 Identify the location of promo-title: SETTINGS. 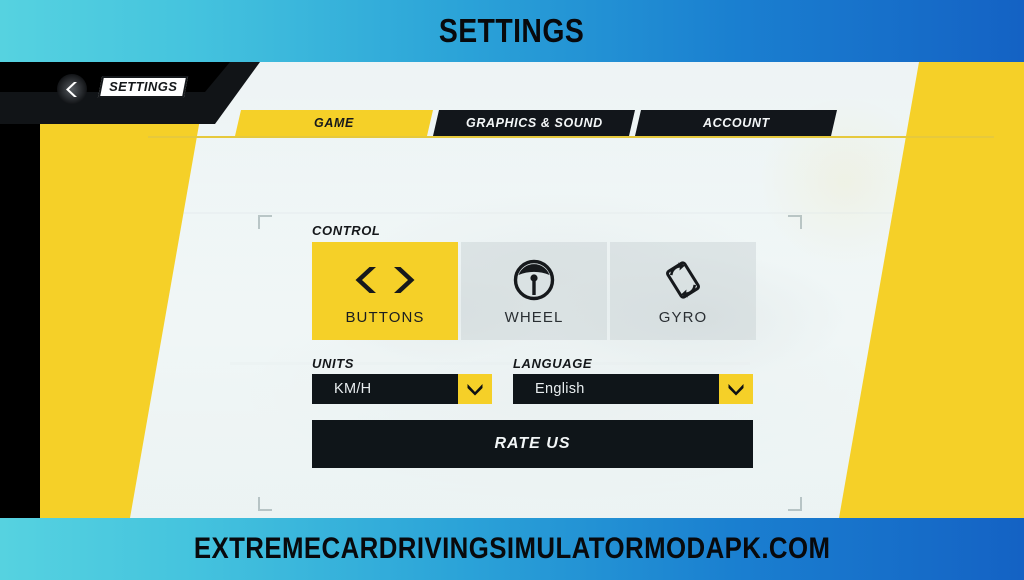
(512, 30).